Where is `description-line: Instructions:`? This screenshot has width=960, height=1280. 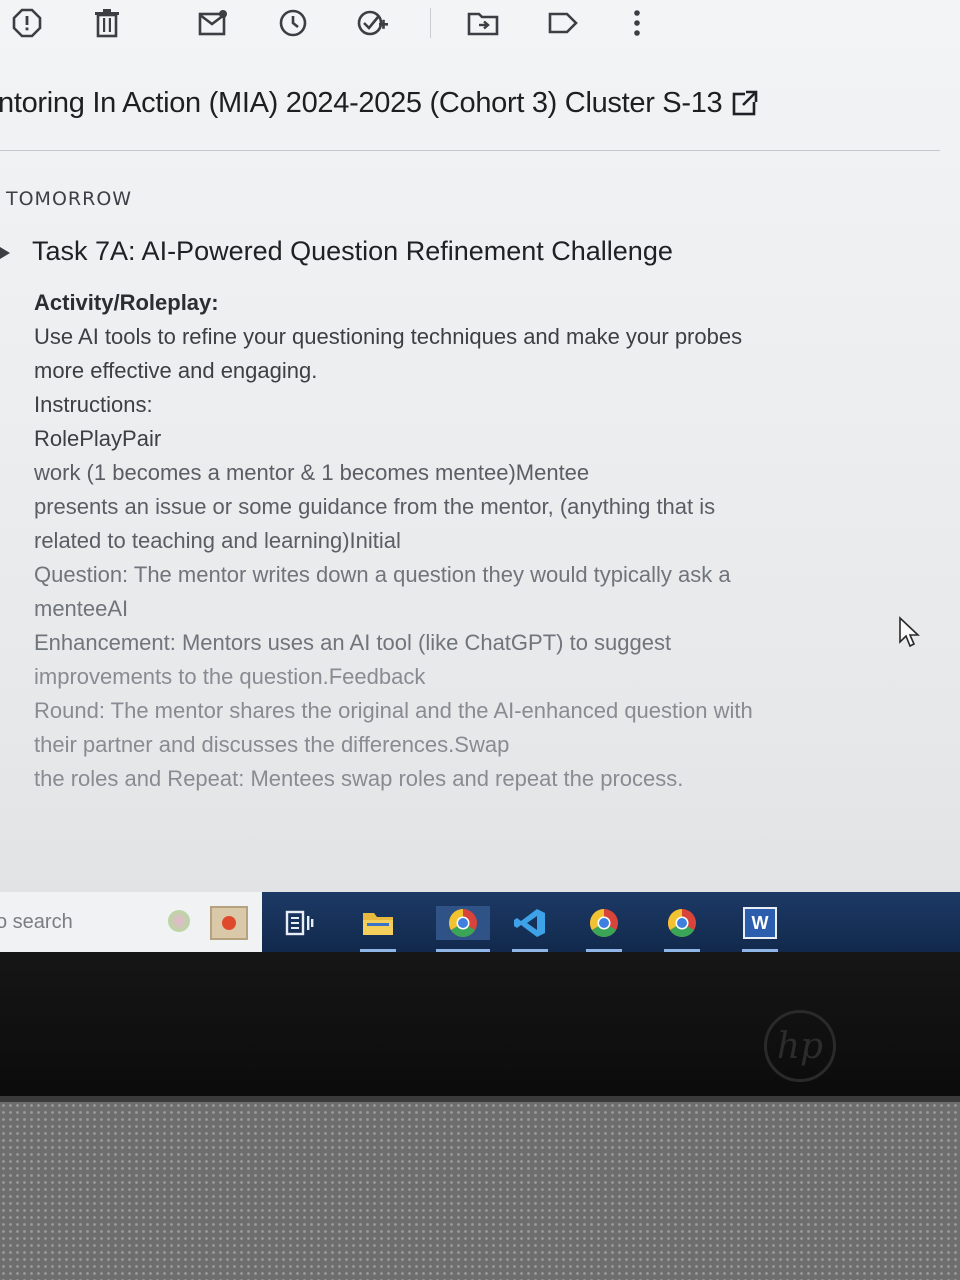 description-line: Instructions: is located at coordinates (93, 404).